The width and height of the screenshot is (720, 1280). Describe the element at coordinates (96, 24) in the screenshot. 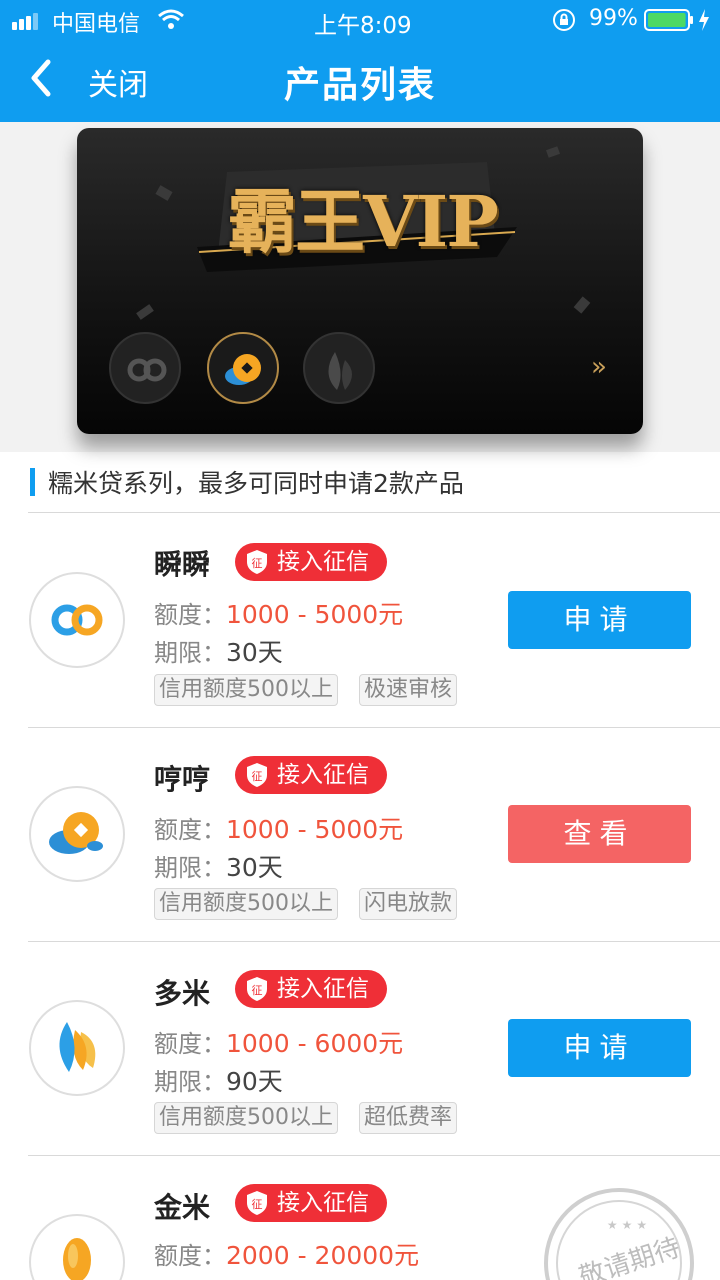

I see `carrier-name: 中国电信` at that location.